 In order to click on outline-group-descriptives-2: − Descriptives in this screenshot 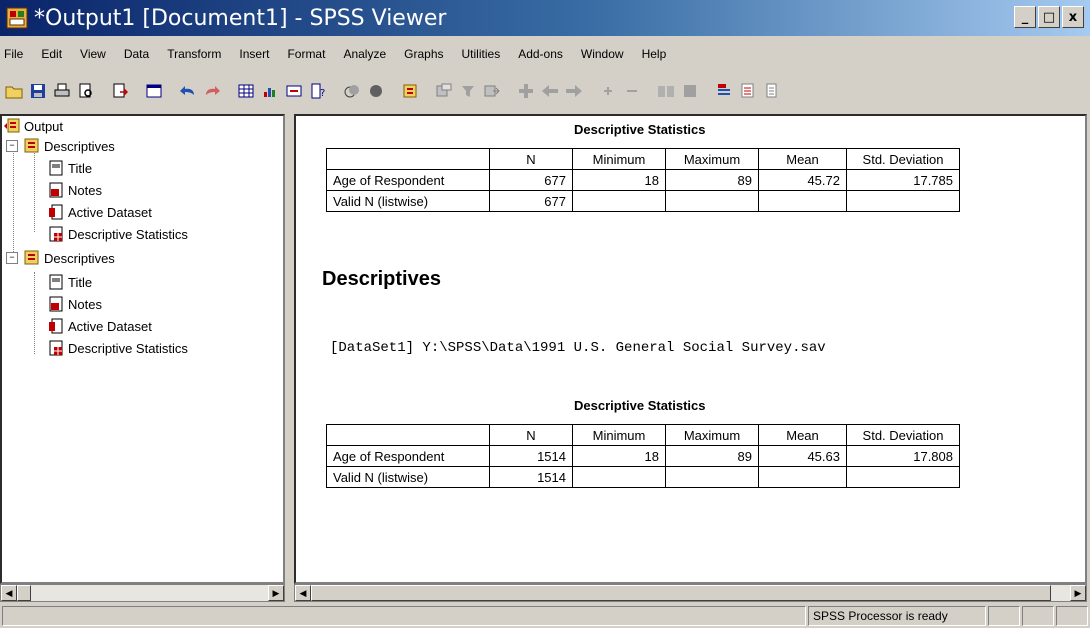, I will do `click(60, 258)`.